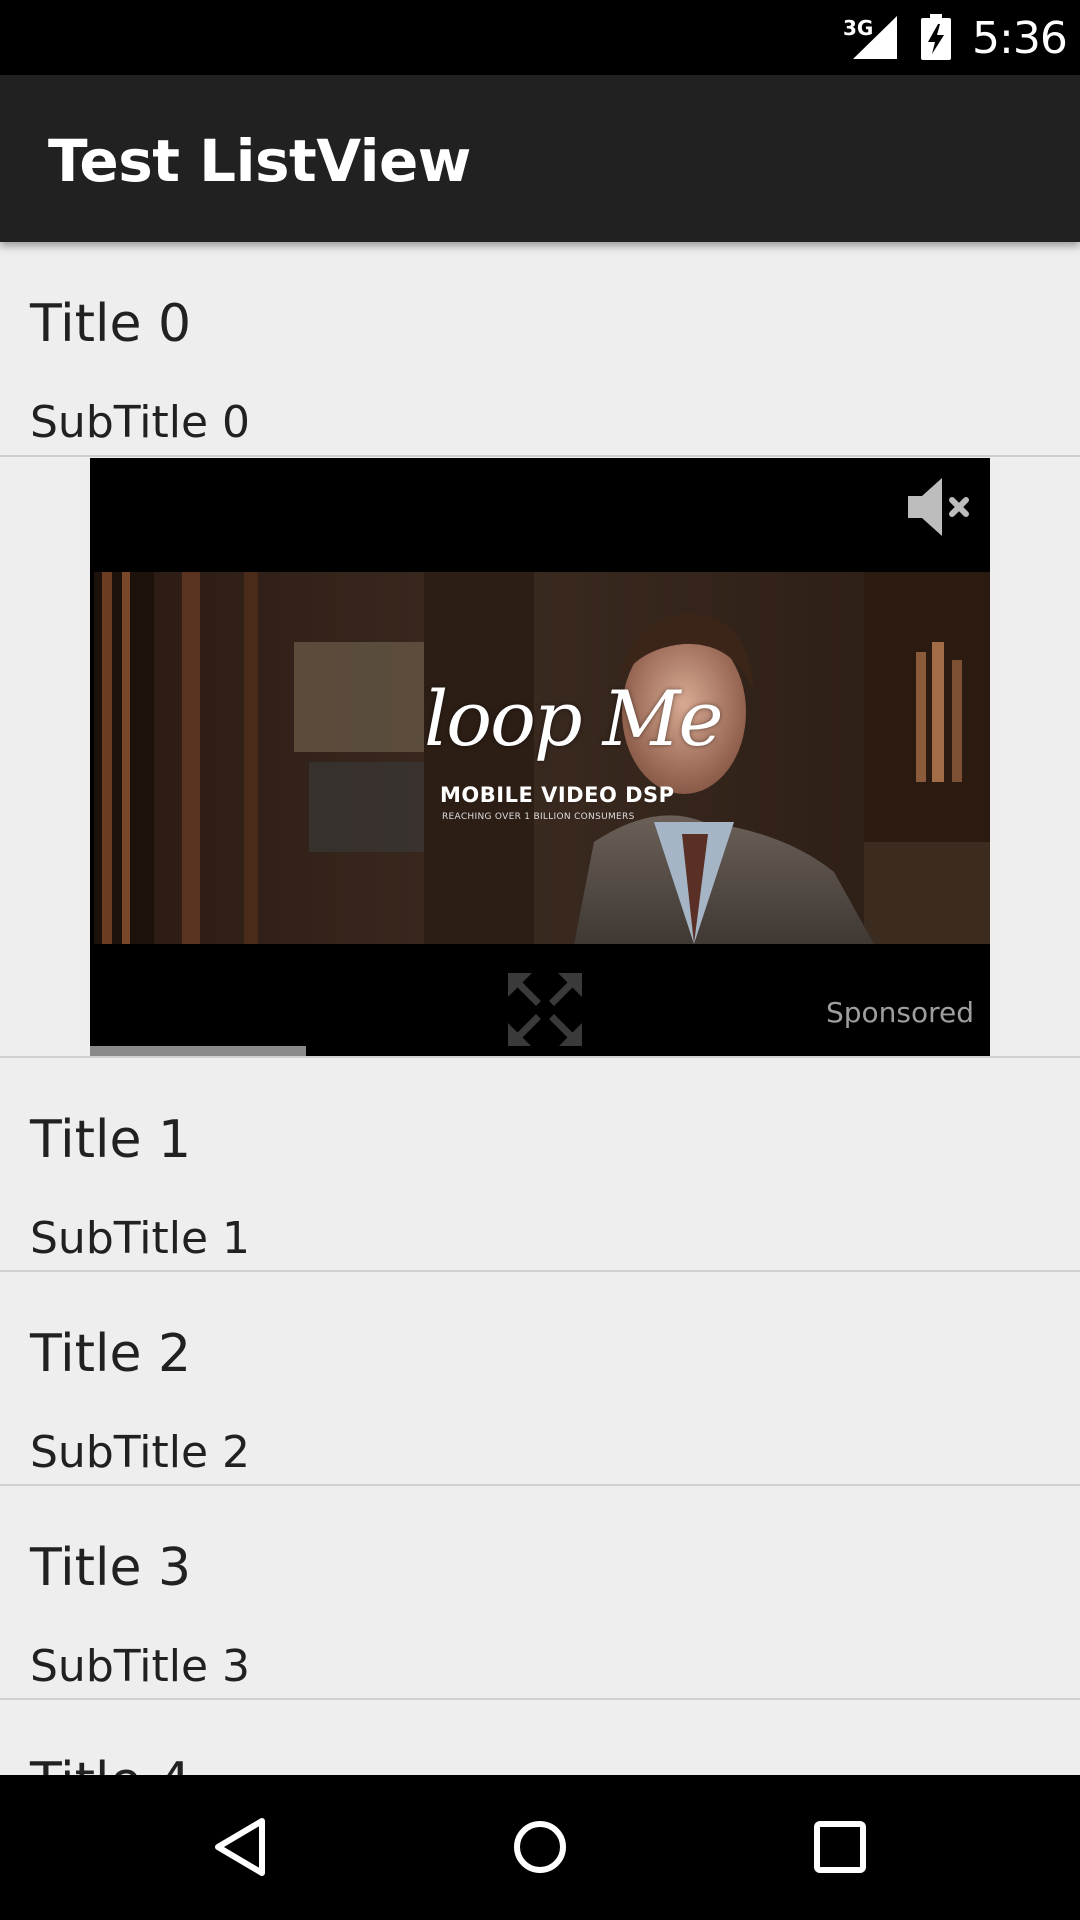 Image resolution: width=1080 pixels, height=1920 pixels. Describe the element at coordinates (540, 37) in the screenshot. I see `status-bar: 3G 5:36` at that location.